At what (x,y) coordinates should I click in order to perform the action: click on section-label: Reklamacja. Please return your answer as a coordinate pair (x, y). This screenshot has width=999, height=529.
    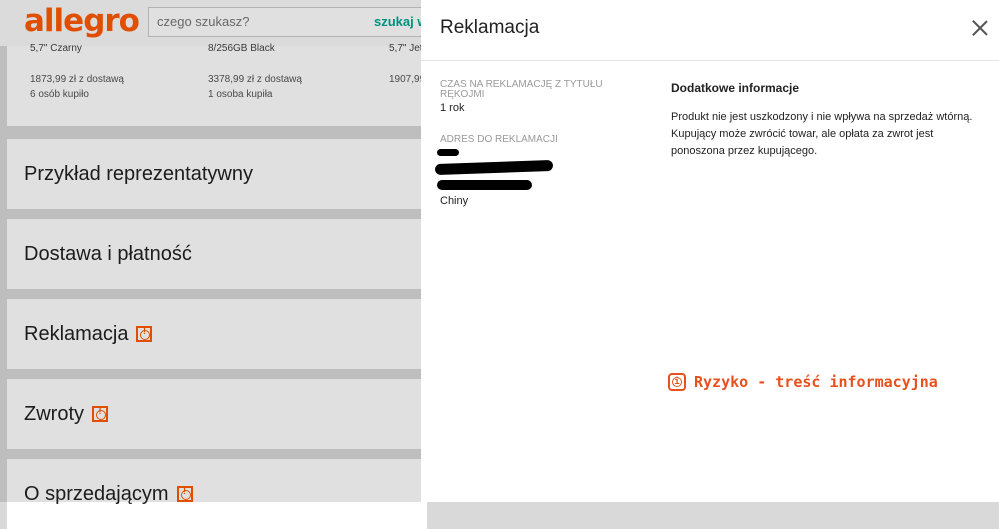
    Looking at the image, I should click on (76, 333).